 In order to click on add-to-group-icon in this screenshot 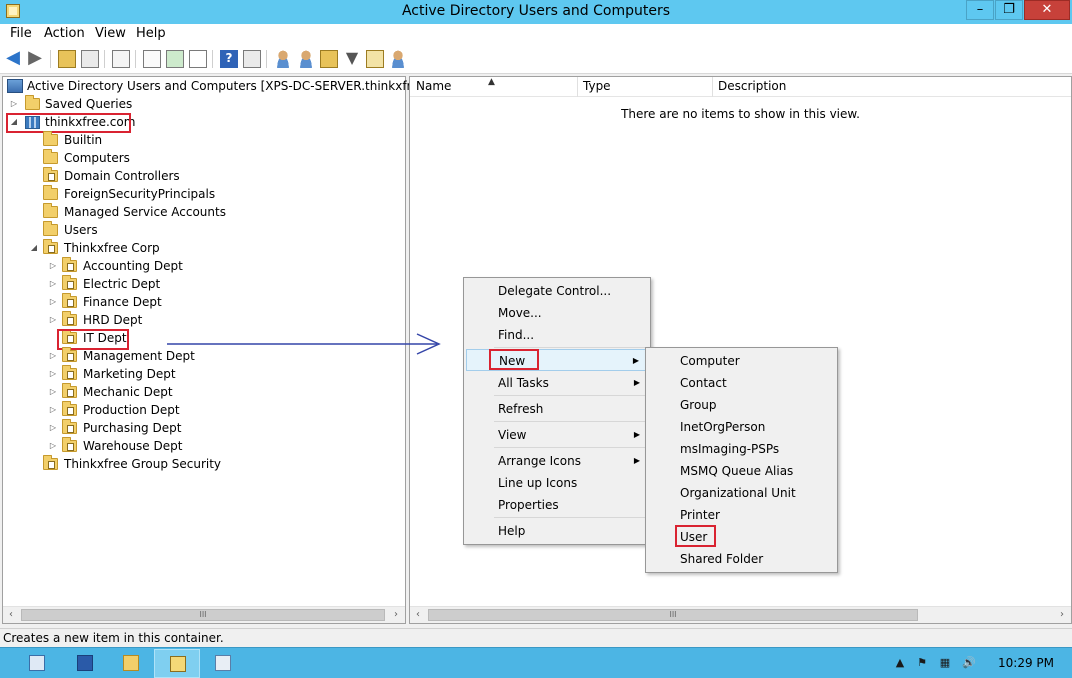, I will do `click(398, 59)`.